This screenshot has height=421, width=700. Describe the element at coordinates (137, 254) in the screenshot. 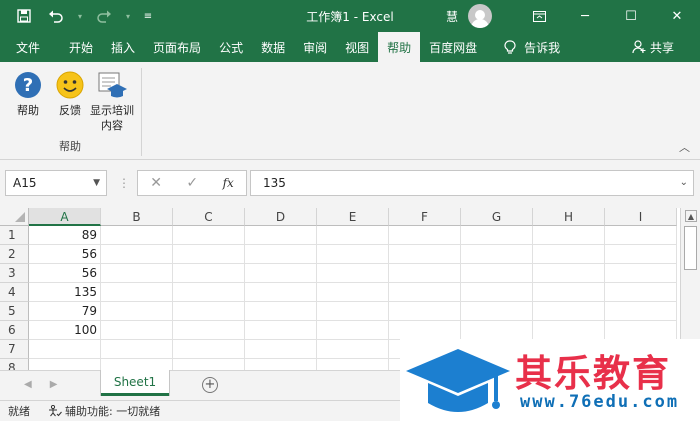

I see `cell-b2` at that location.